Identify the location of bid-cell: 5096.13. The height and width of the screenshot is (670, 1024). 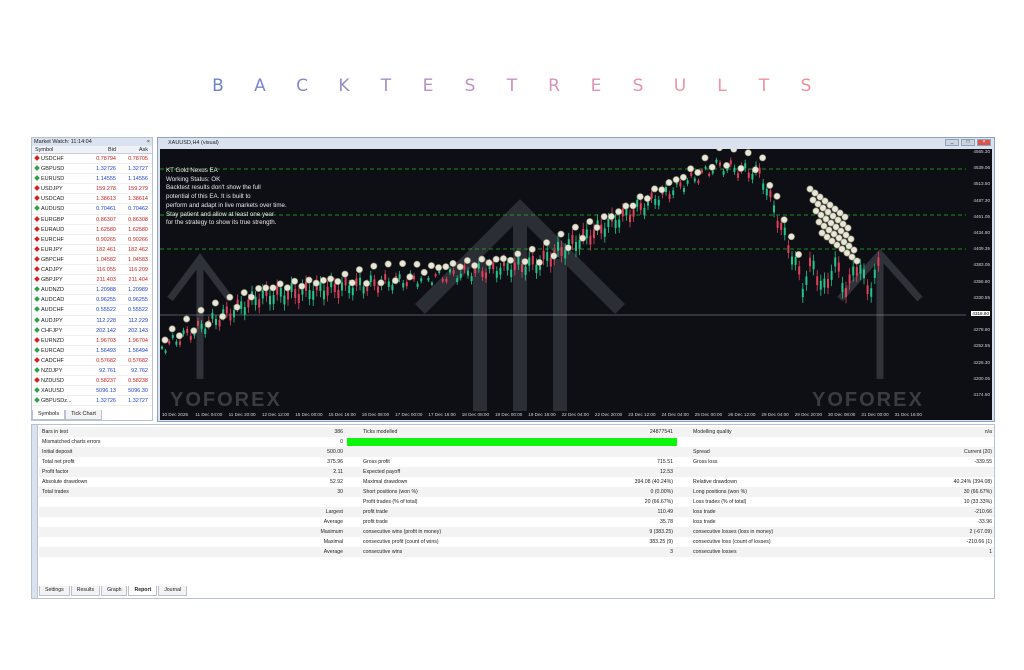
(106, 391).